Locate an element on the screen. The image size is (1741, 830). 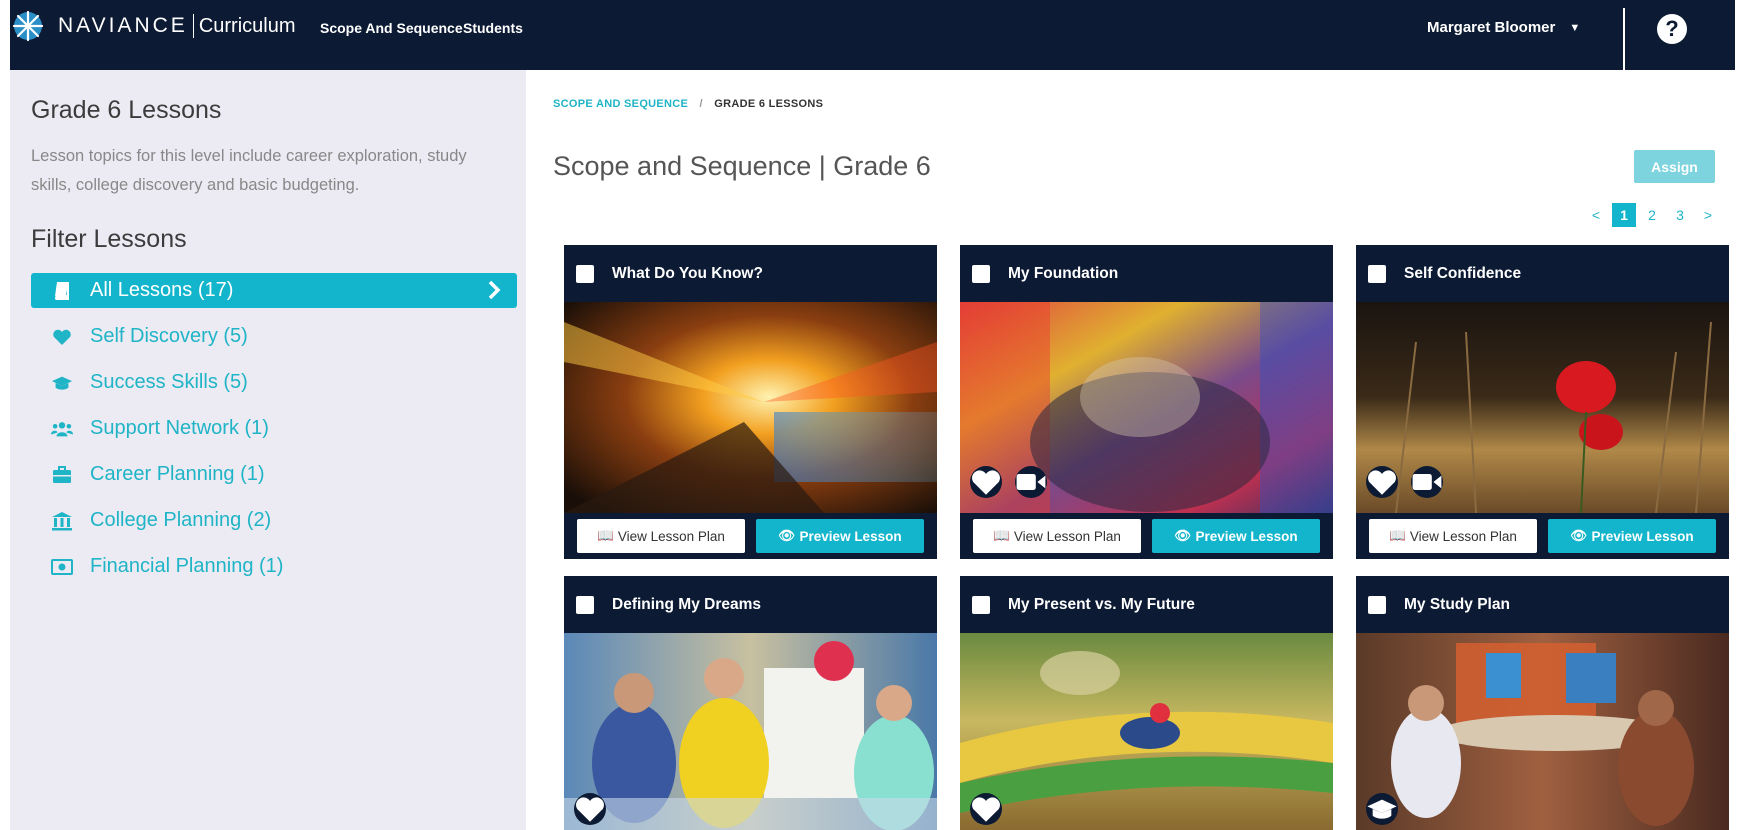
page-title: Scope and Sequence | Grade 6 is located at coordinates (742, 166).